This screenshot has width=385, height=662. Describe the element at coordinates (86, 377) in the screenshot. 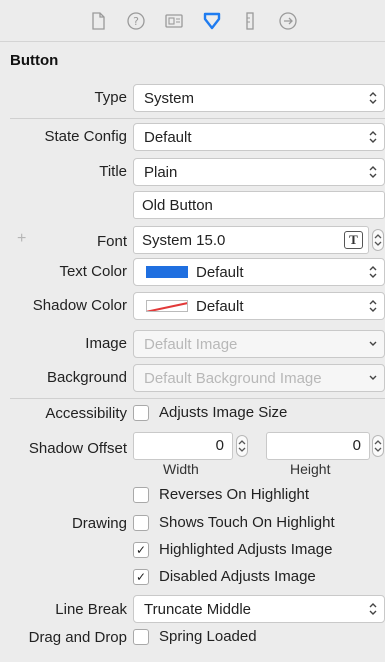

I see `background-label: Background` at that location.